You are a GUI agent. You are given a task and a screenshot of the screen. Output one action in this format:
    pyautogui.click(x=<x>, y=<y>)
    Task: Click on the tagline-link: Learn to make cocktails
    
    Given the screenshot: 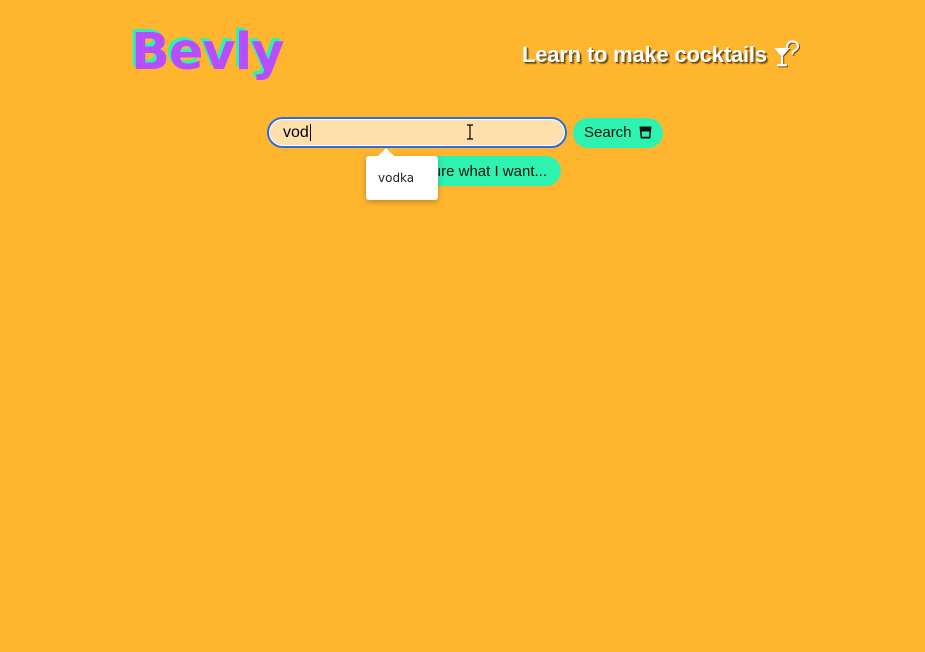 What is the action you would take?
    pyautogui.click(x=661, y=55)
    